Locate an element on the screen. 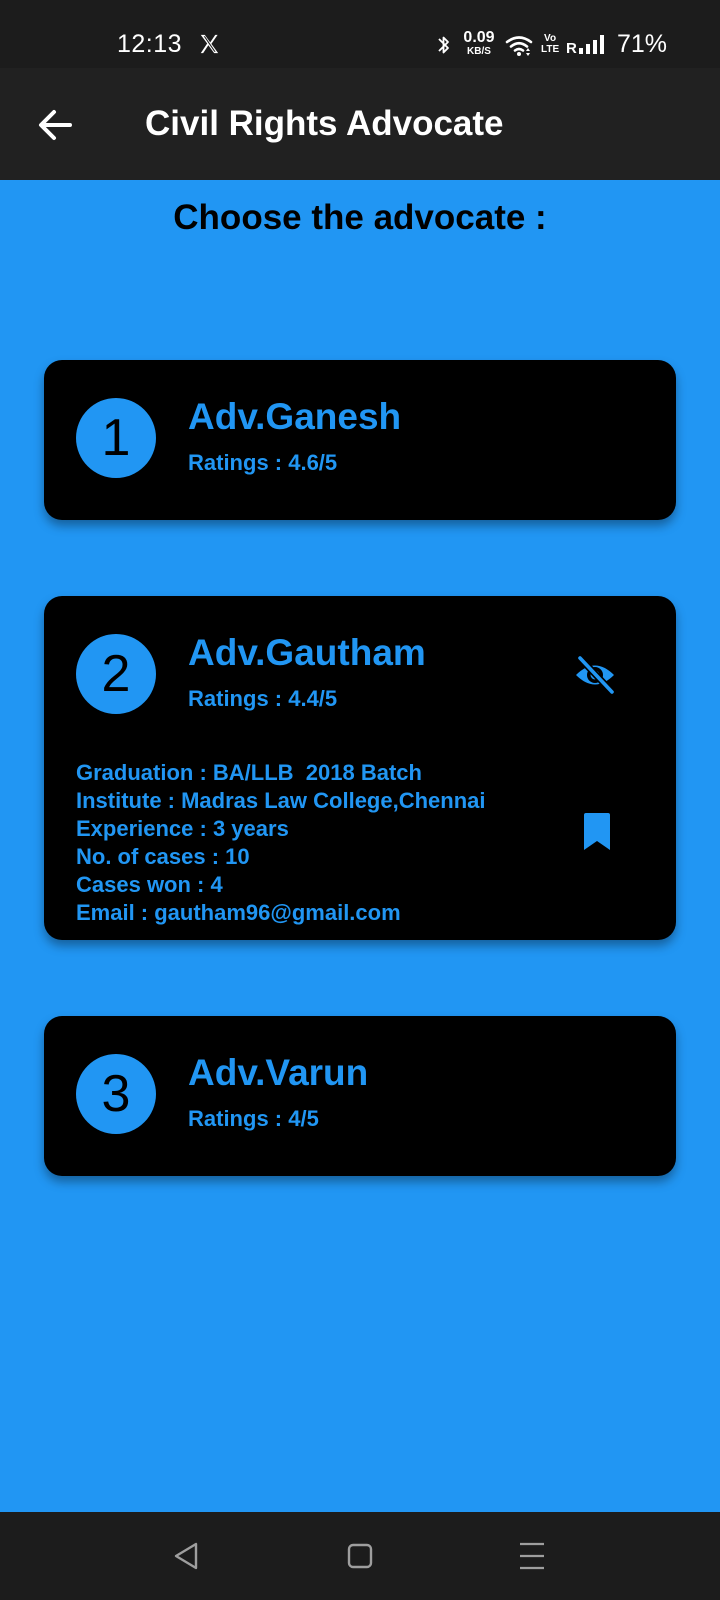  detail-experience: Experience : 3 years is located at coordinates (182, 828).